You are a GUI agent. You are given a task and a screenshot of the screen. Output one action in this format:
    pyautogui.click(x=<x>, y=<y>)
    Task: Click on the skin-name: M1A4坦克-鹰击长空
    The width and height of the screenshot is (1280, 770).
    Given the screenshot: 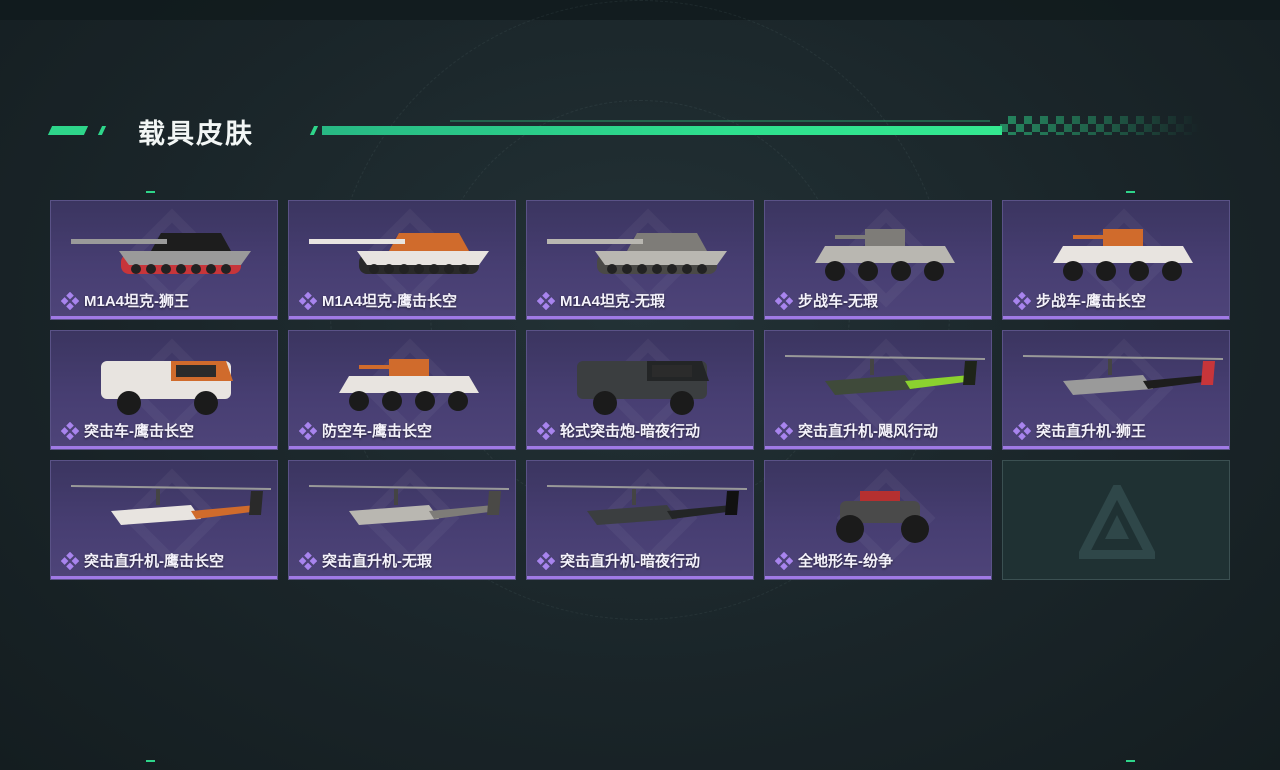 What is the action you would take?
    pyautogui.click(x=378, y=300)
    